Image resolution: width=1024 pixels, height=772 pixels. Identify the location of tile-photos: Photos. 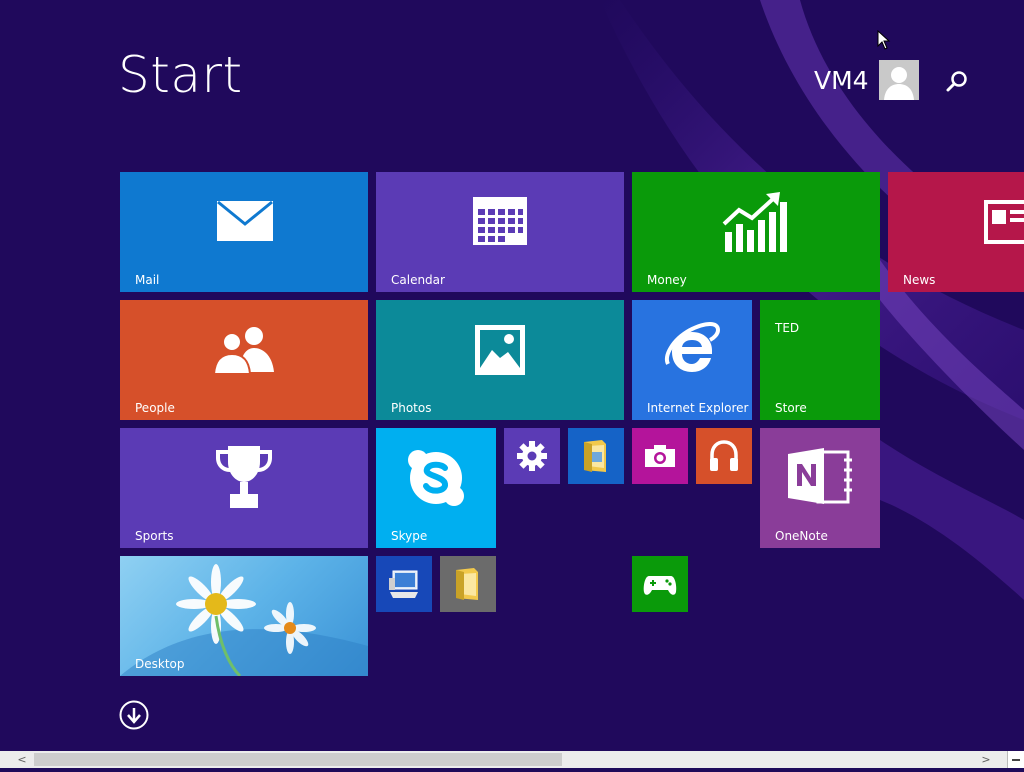
(500, 360).